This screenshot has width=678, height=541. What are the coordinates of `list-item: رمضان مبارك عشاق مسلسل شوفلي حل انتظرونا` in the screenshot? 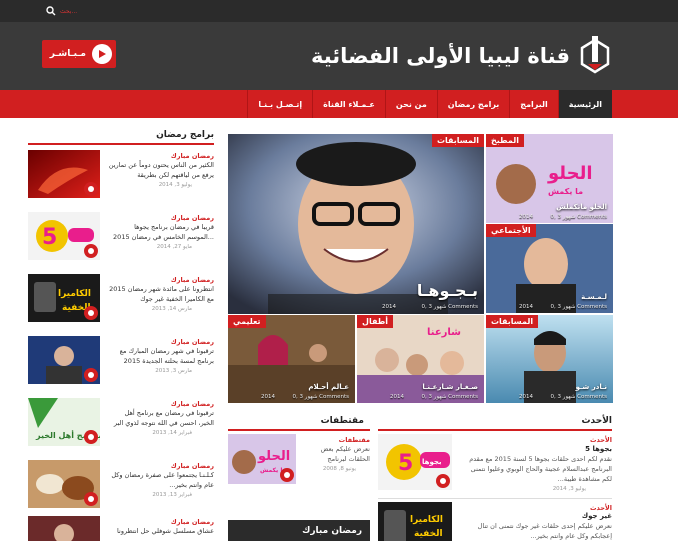 It's located at (121, 528).